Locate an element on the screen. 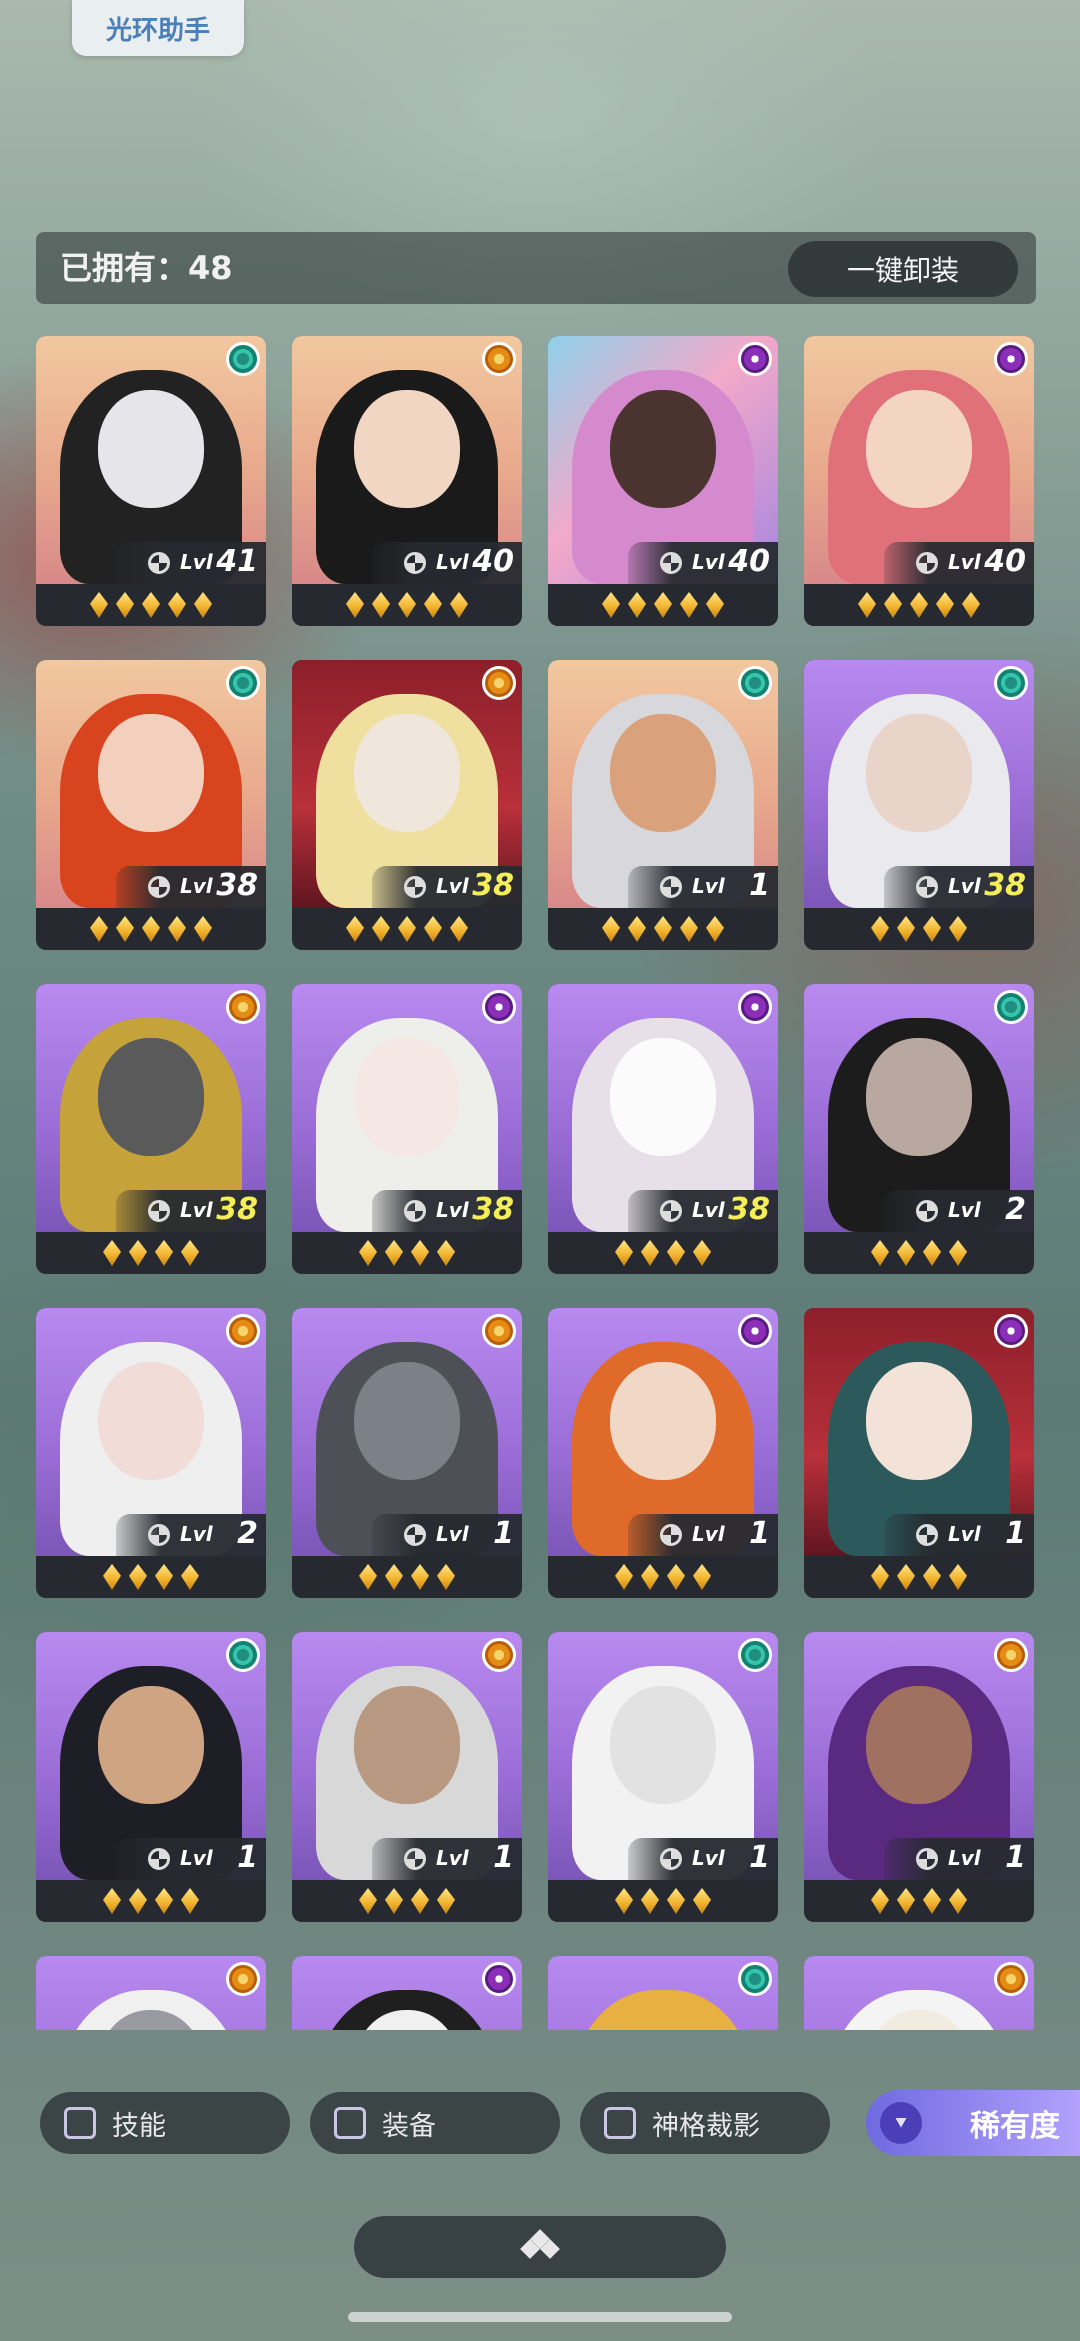  owned-bar: 已拥有：48 一键卸装 is located at coordinates (536, 268).